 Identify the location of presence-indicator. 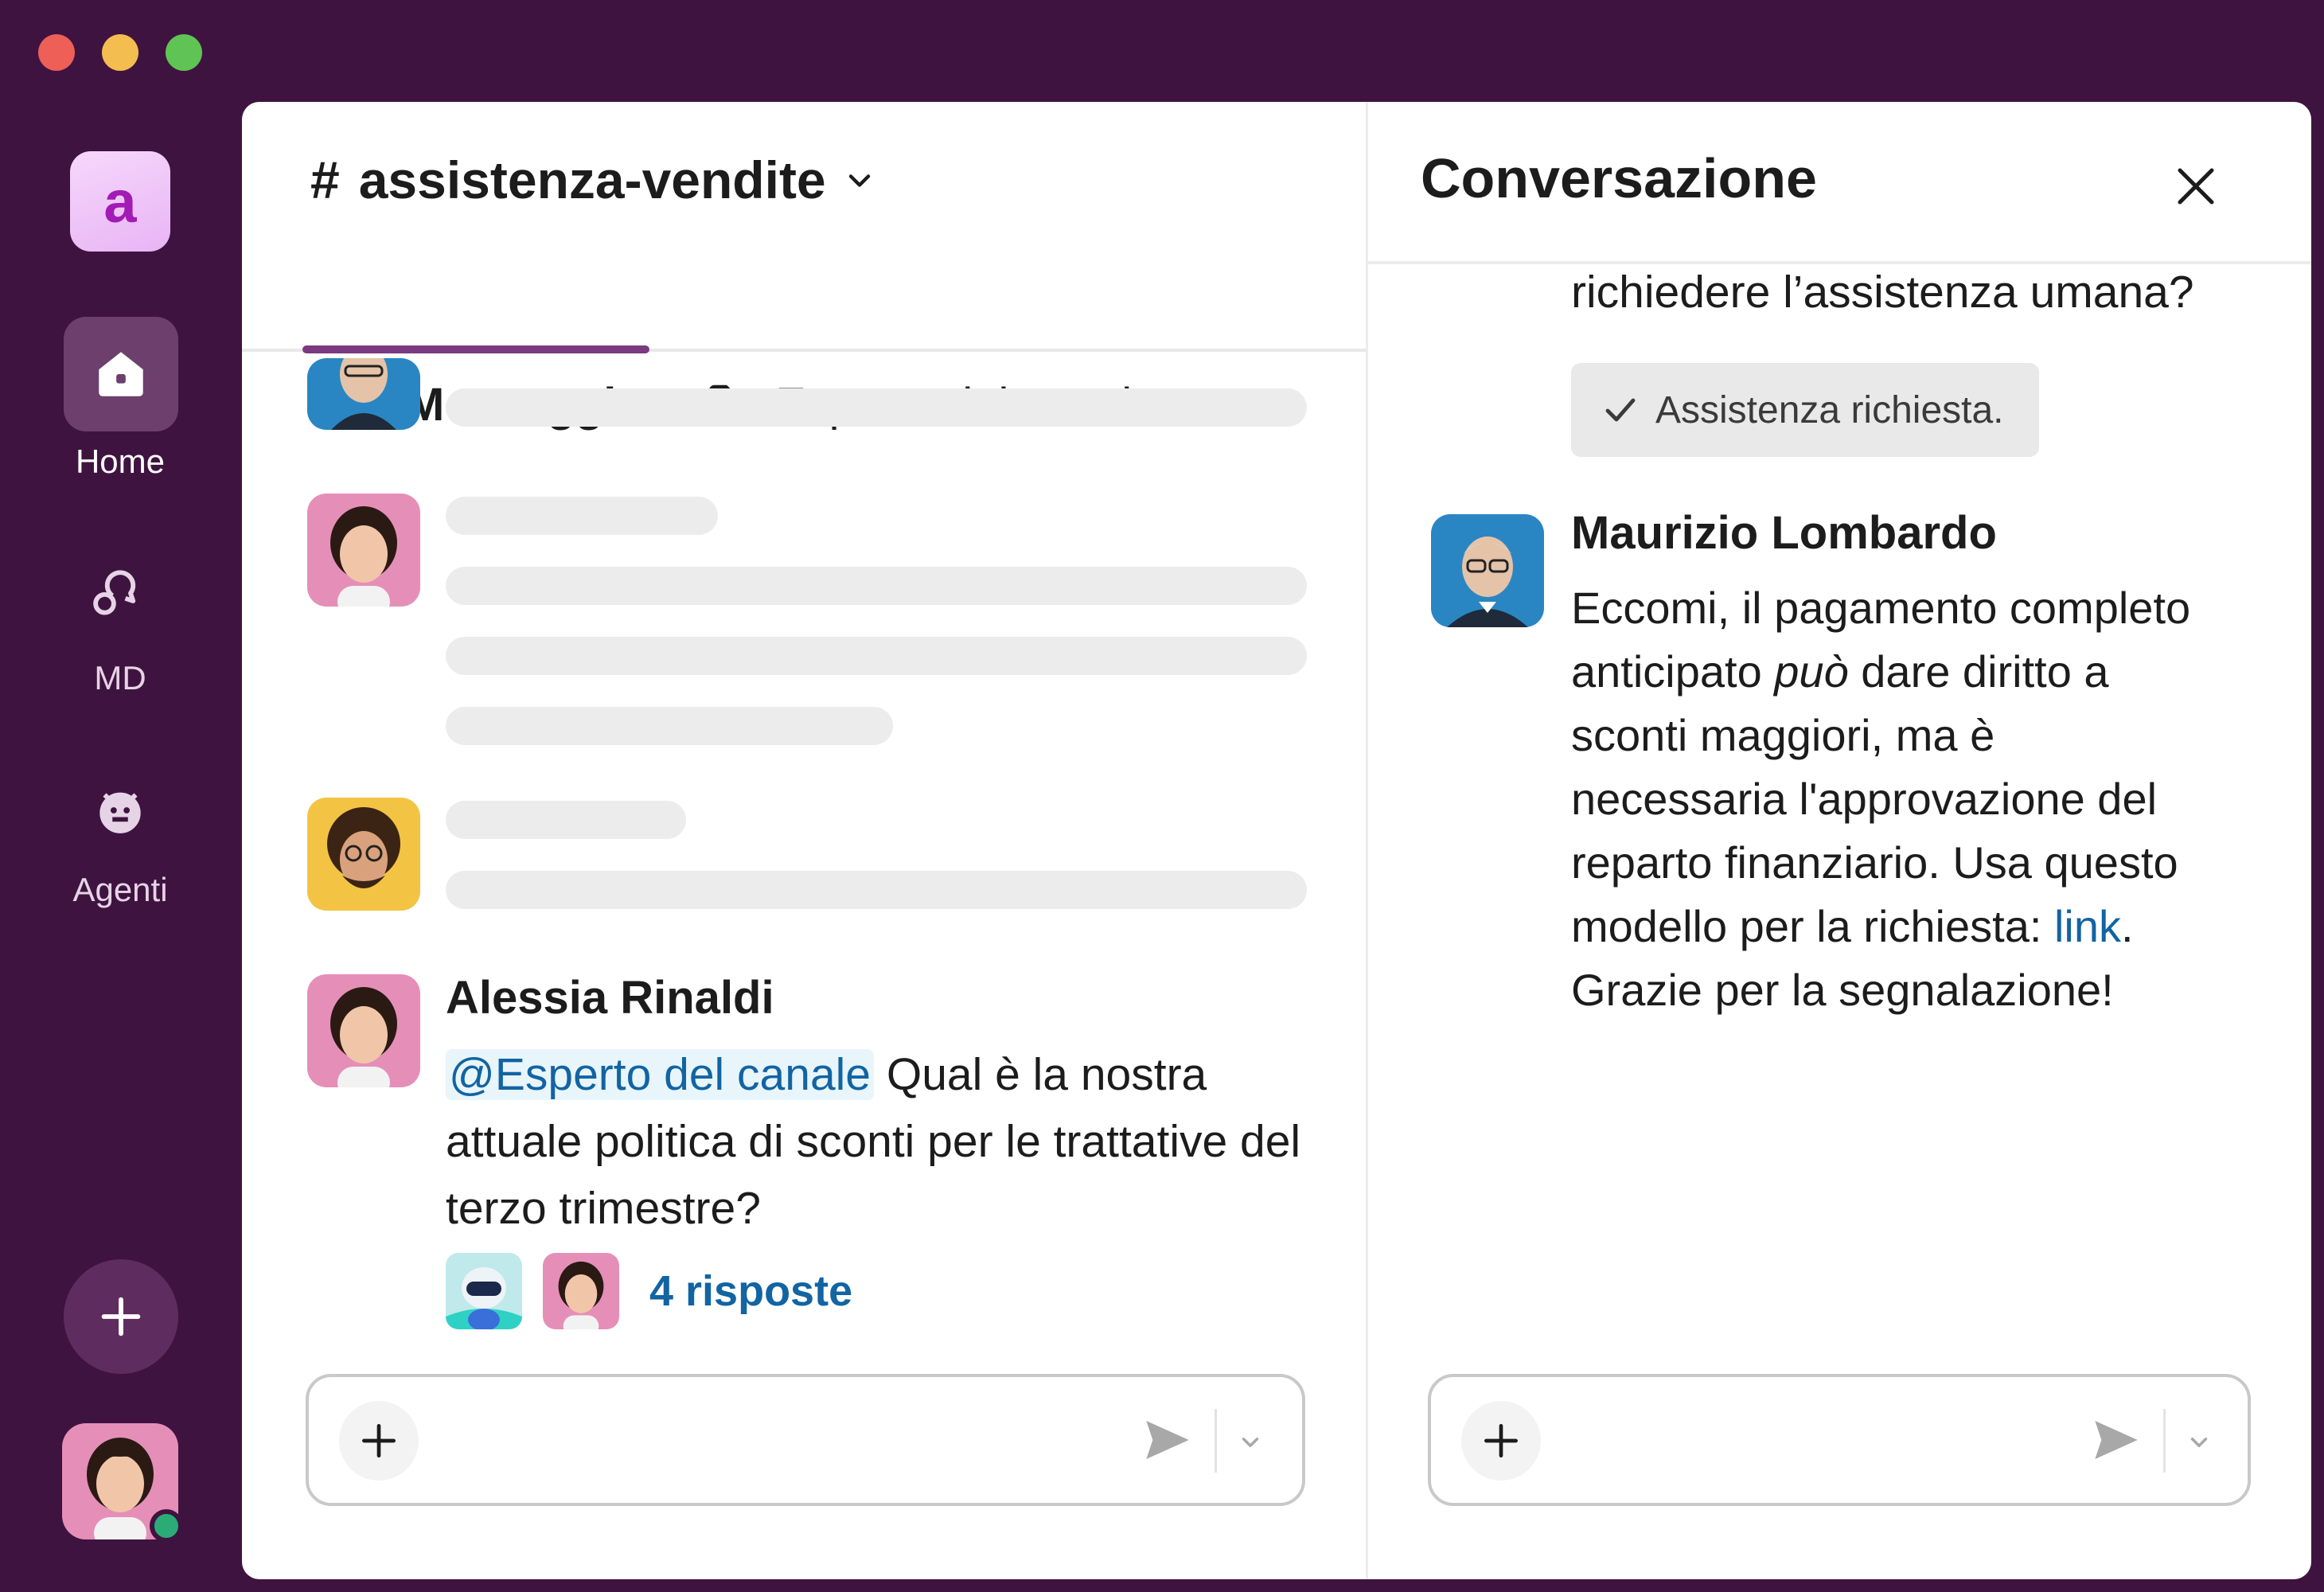
(166, 1526).